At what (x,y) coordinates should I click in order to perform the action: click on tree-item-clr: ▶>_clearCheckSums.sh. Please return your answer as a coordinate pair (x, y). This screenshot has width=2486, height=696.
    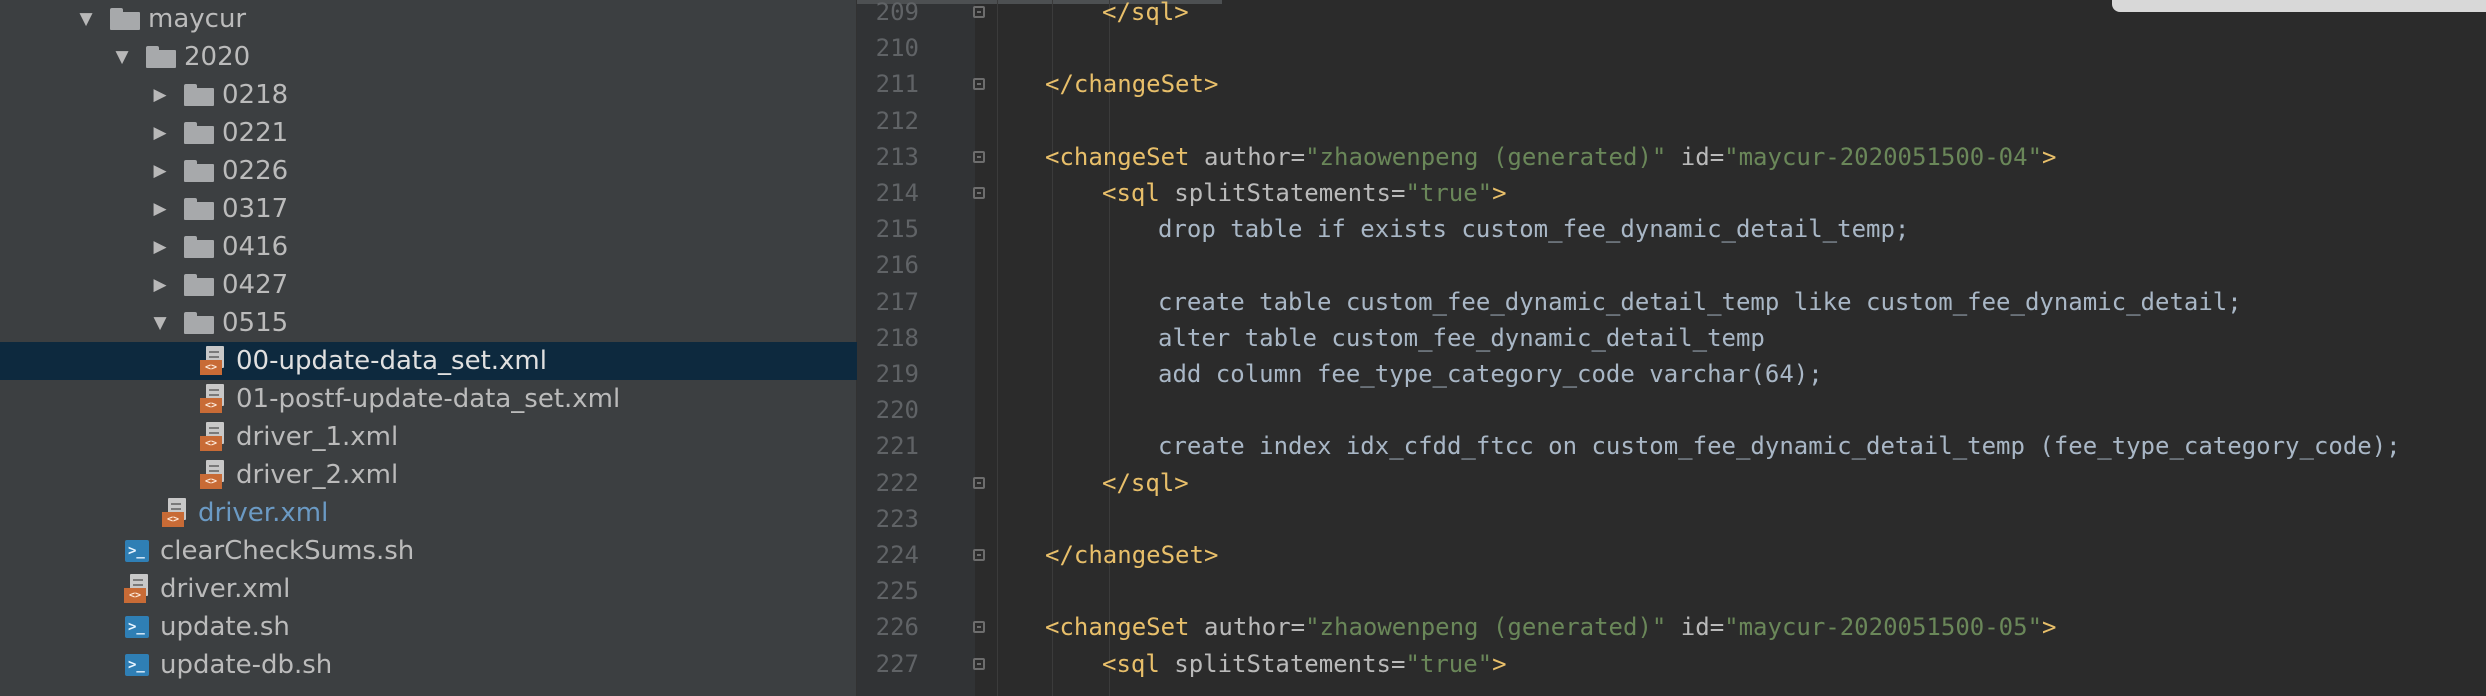
    Looking at the image, I should click on (428, 551).